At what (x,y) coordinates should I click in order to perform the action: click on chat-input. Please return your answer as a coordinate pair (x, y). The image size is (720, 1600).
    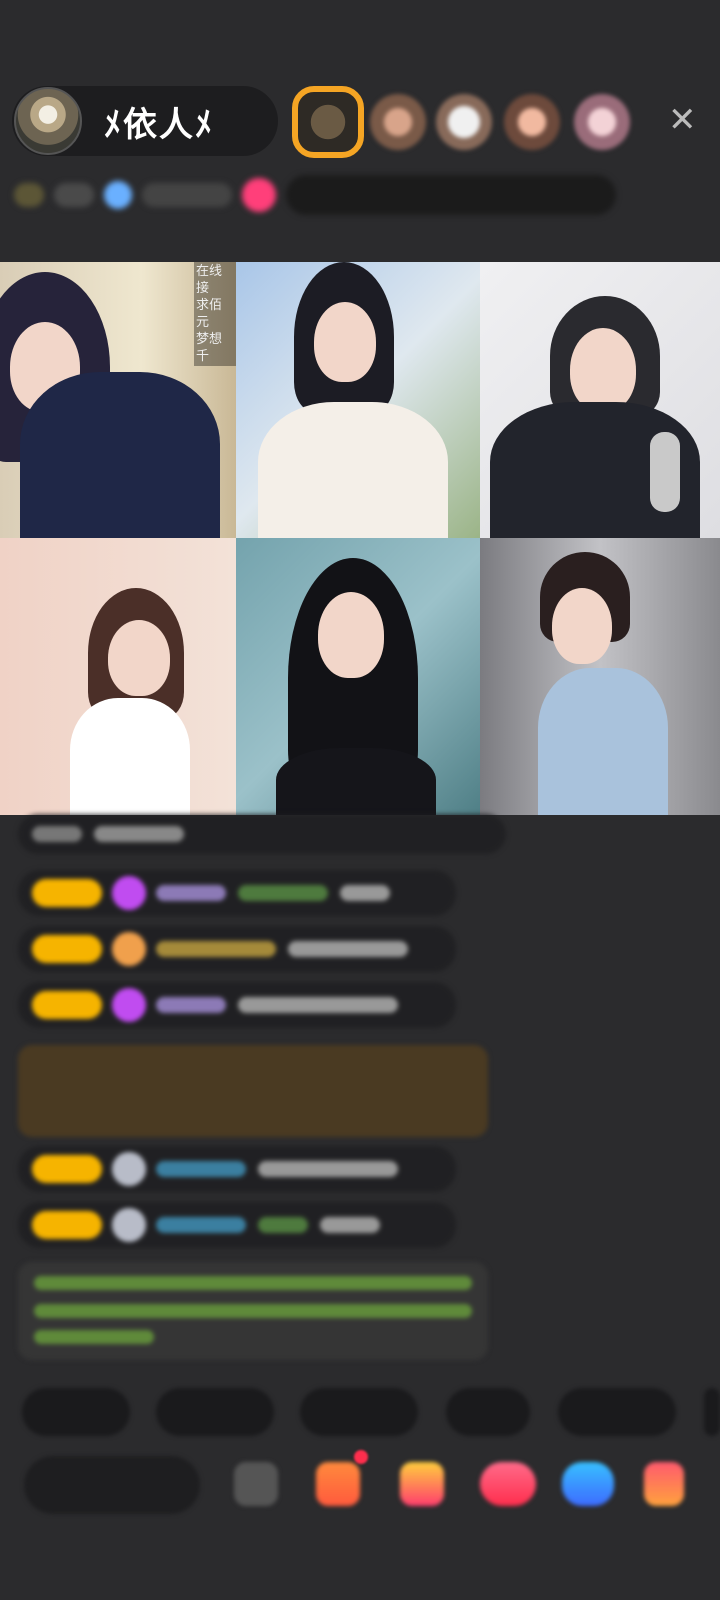
    Looking at the image, I should click on (112, 1485).